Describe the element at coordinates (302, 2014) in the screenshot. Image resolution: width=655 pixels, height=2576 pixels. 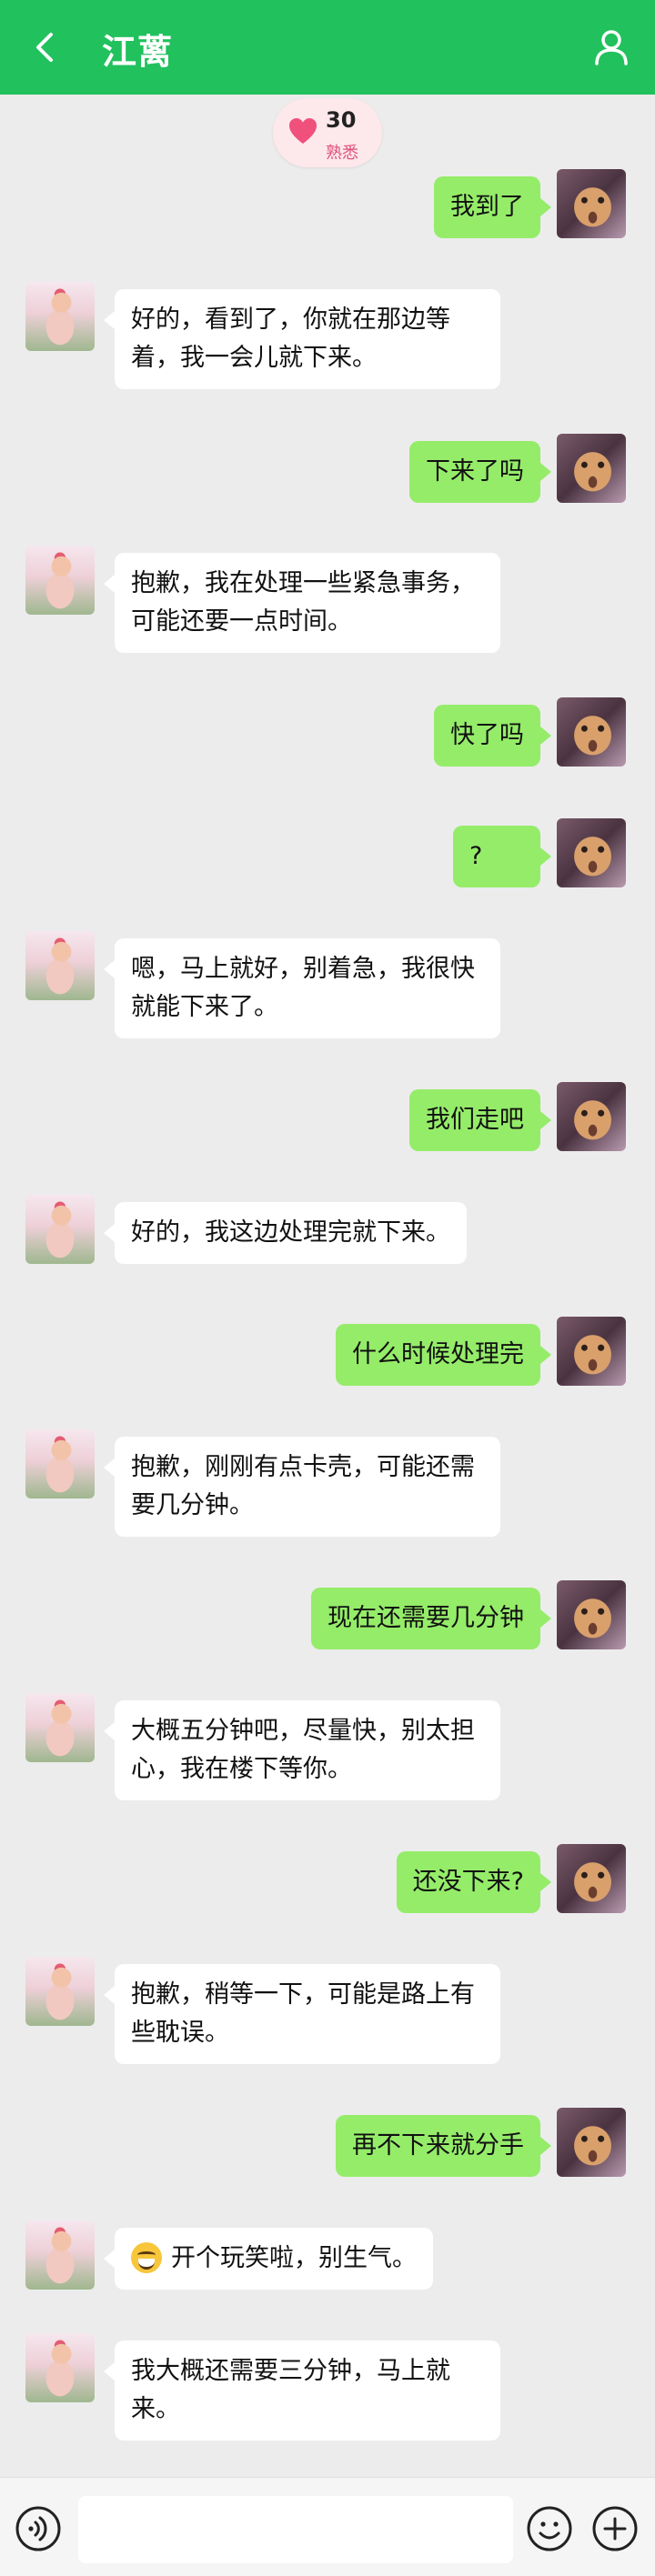
I see `message-bubble: 抱歉，稍等一下，可能是路上有些耽误。` at that location.